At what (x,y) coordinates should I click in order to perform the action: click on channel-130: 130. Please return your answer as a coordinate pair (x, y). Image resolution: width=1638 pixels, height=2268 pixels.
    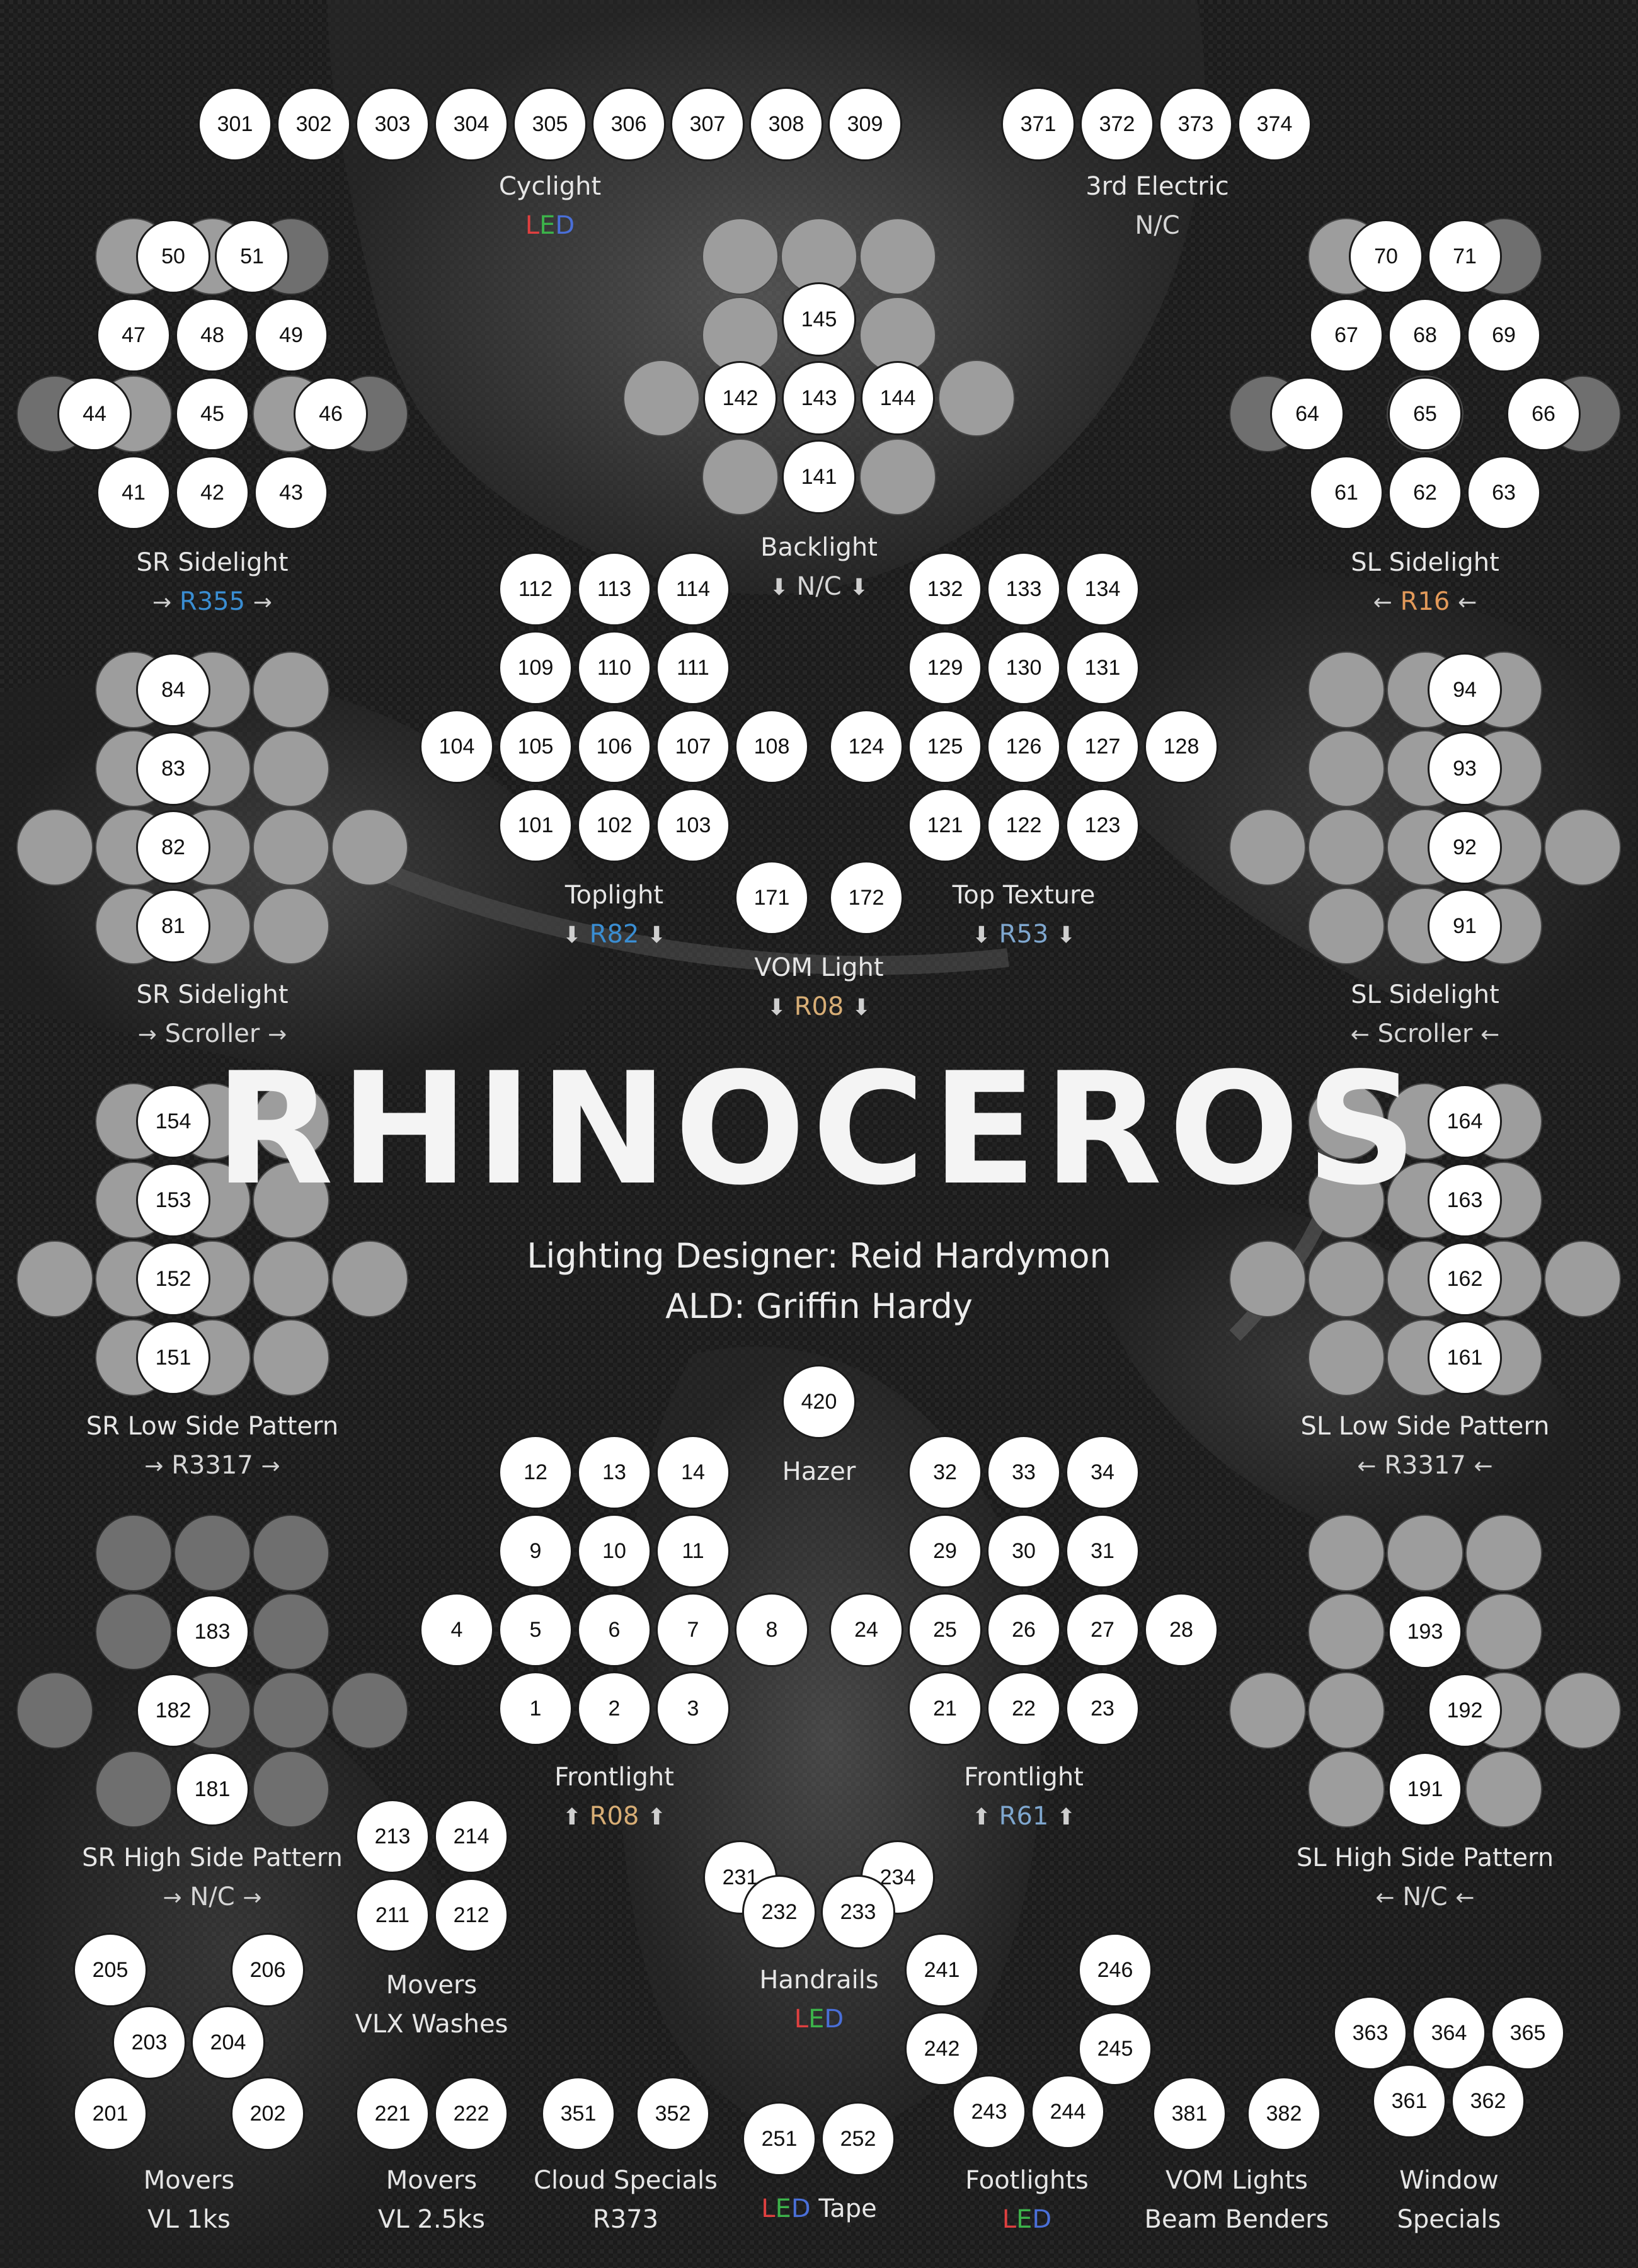
    Looking at the image, I should click on (1024, 668).